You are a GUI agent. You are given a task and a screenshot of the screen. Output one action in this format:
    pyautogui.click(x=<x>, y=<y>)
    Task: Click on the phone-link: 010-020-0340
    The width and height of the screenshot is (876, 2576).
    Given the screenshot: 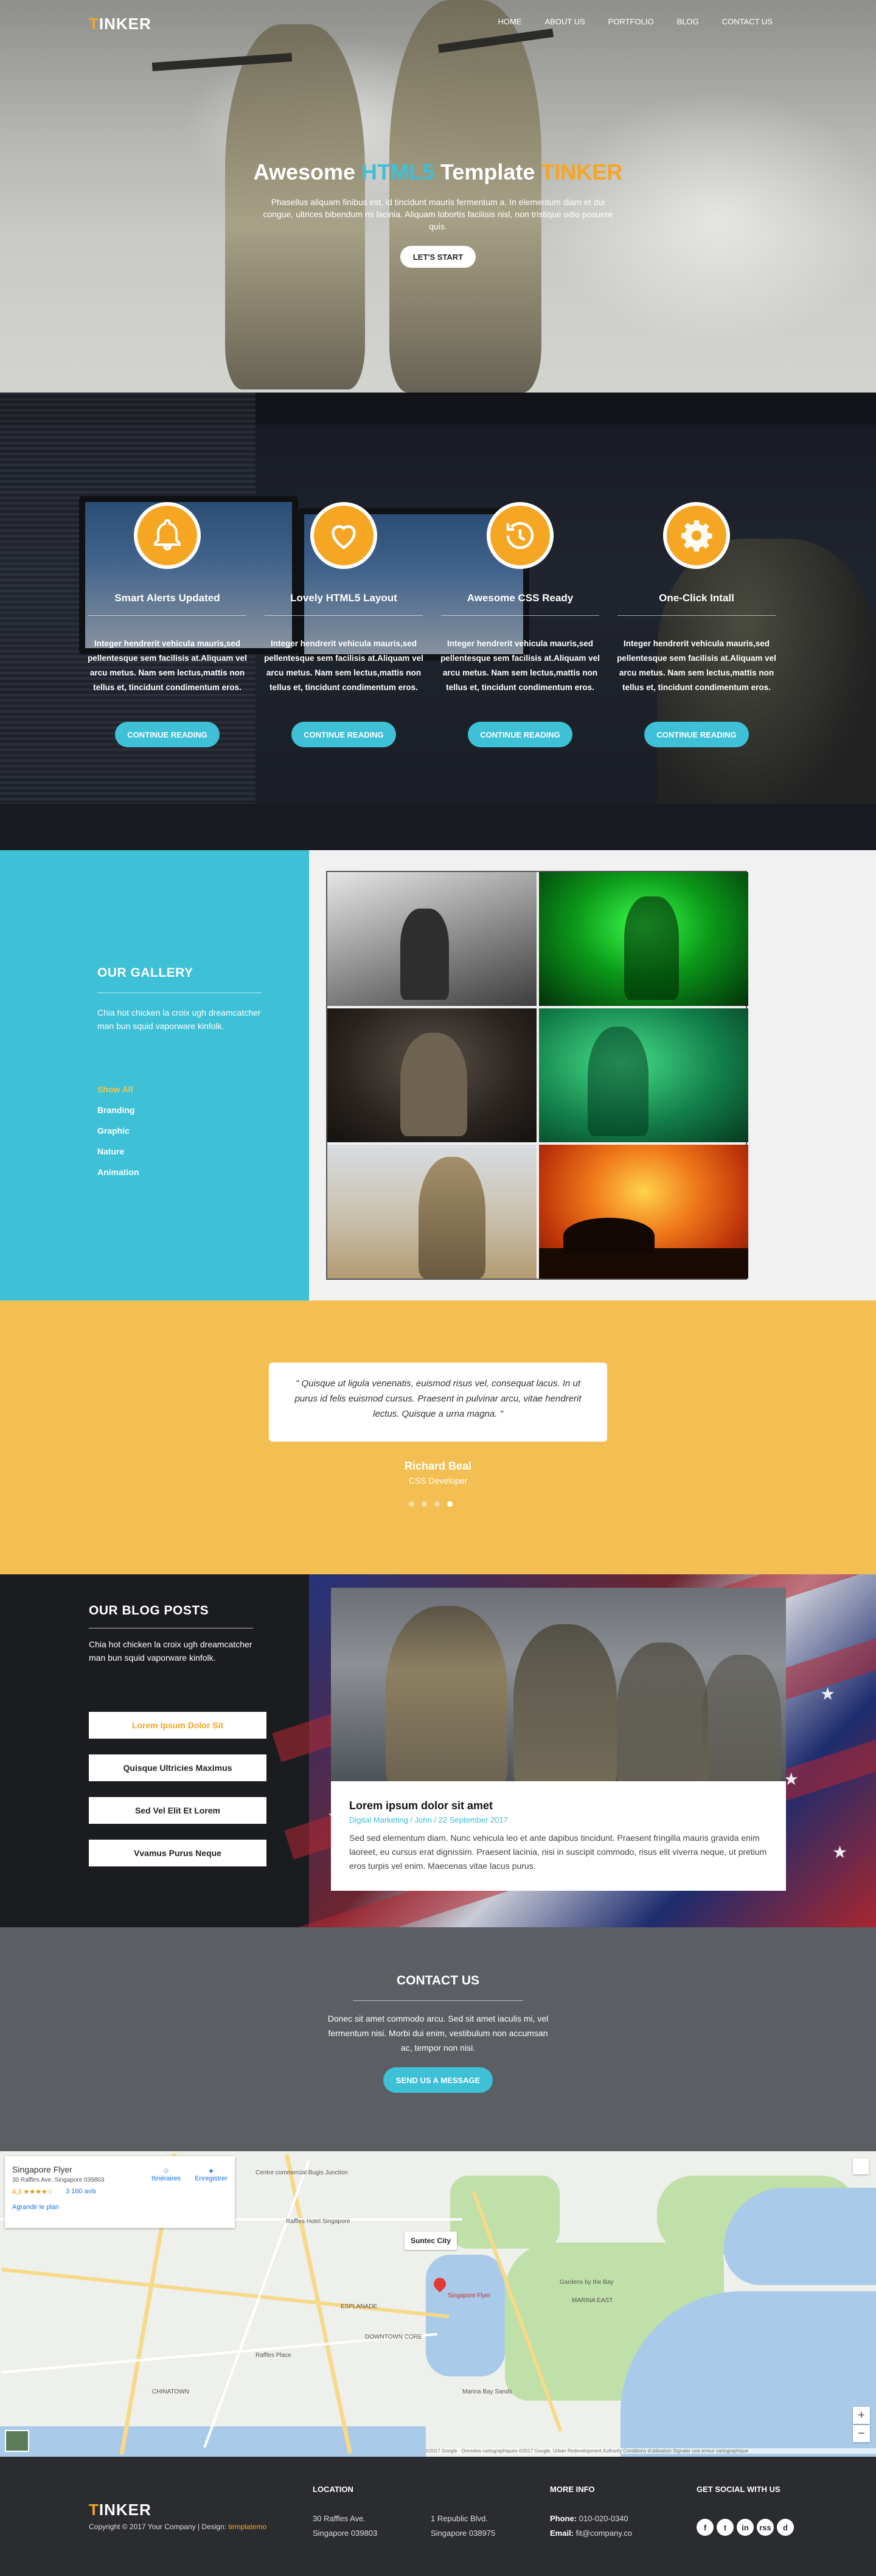 What is the action you would take?
    pyautogui.click(x=603, y=2518)
    